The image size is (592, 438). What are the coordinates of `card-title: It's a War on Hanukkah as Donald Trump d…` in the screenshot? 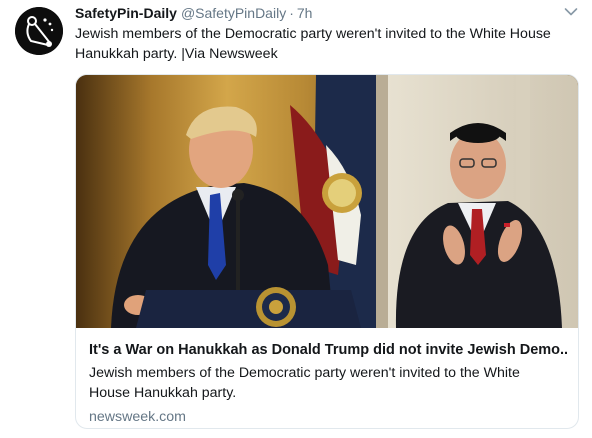 It's located at (328, 350).